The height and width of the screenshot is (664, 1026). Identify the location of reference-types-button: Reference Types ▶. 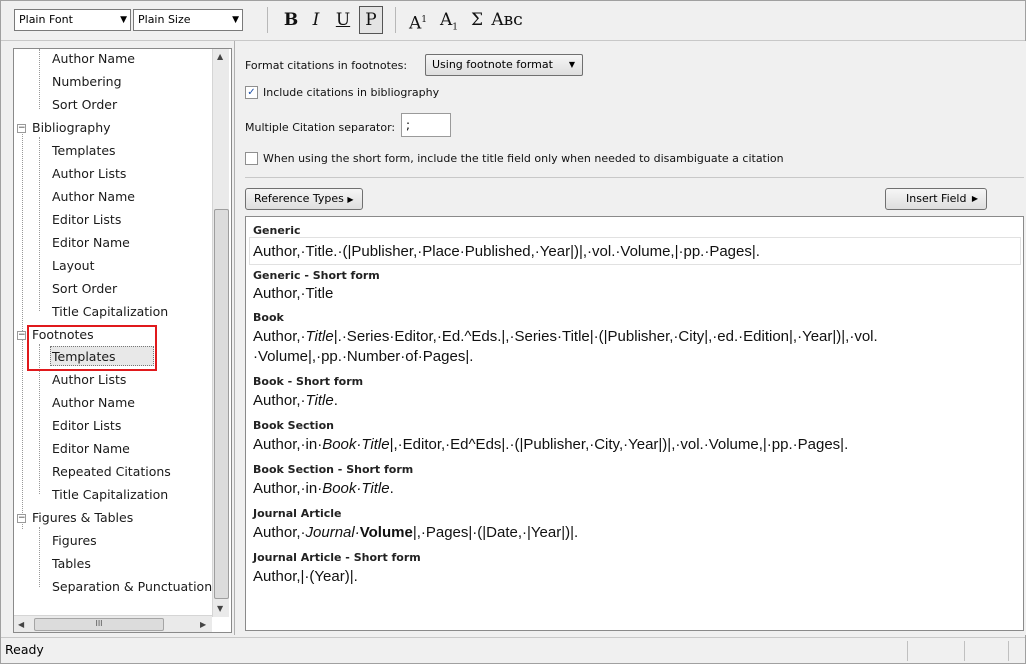
(304, 199).